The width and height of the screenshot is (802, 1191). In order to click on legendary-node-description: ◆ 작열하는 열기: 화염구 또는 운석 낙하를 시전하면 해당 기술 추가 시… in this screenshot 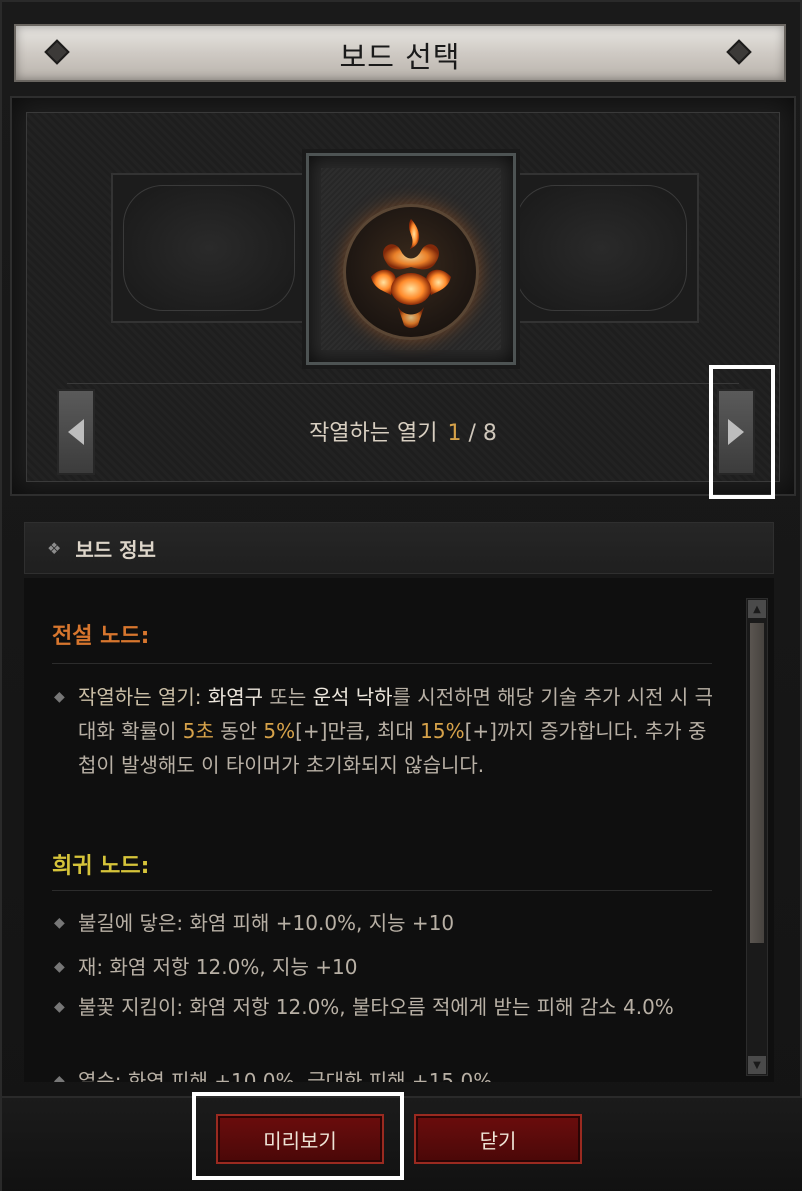, I will do `click(384, 731)`.